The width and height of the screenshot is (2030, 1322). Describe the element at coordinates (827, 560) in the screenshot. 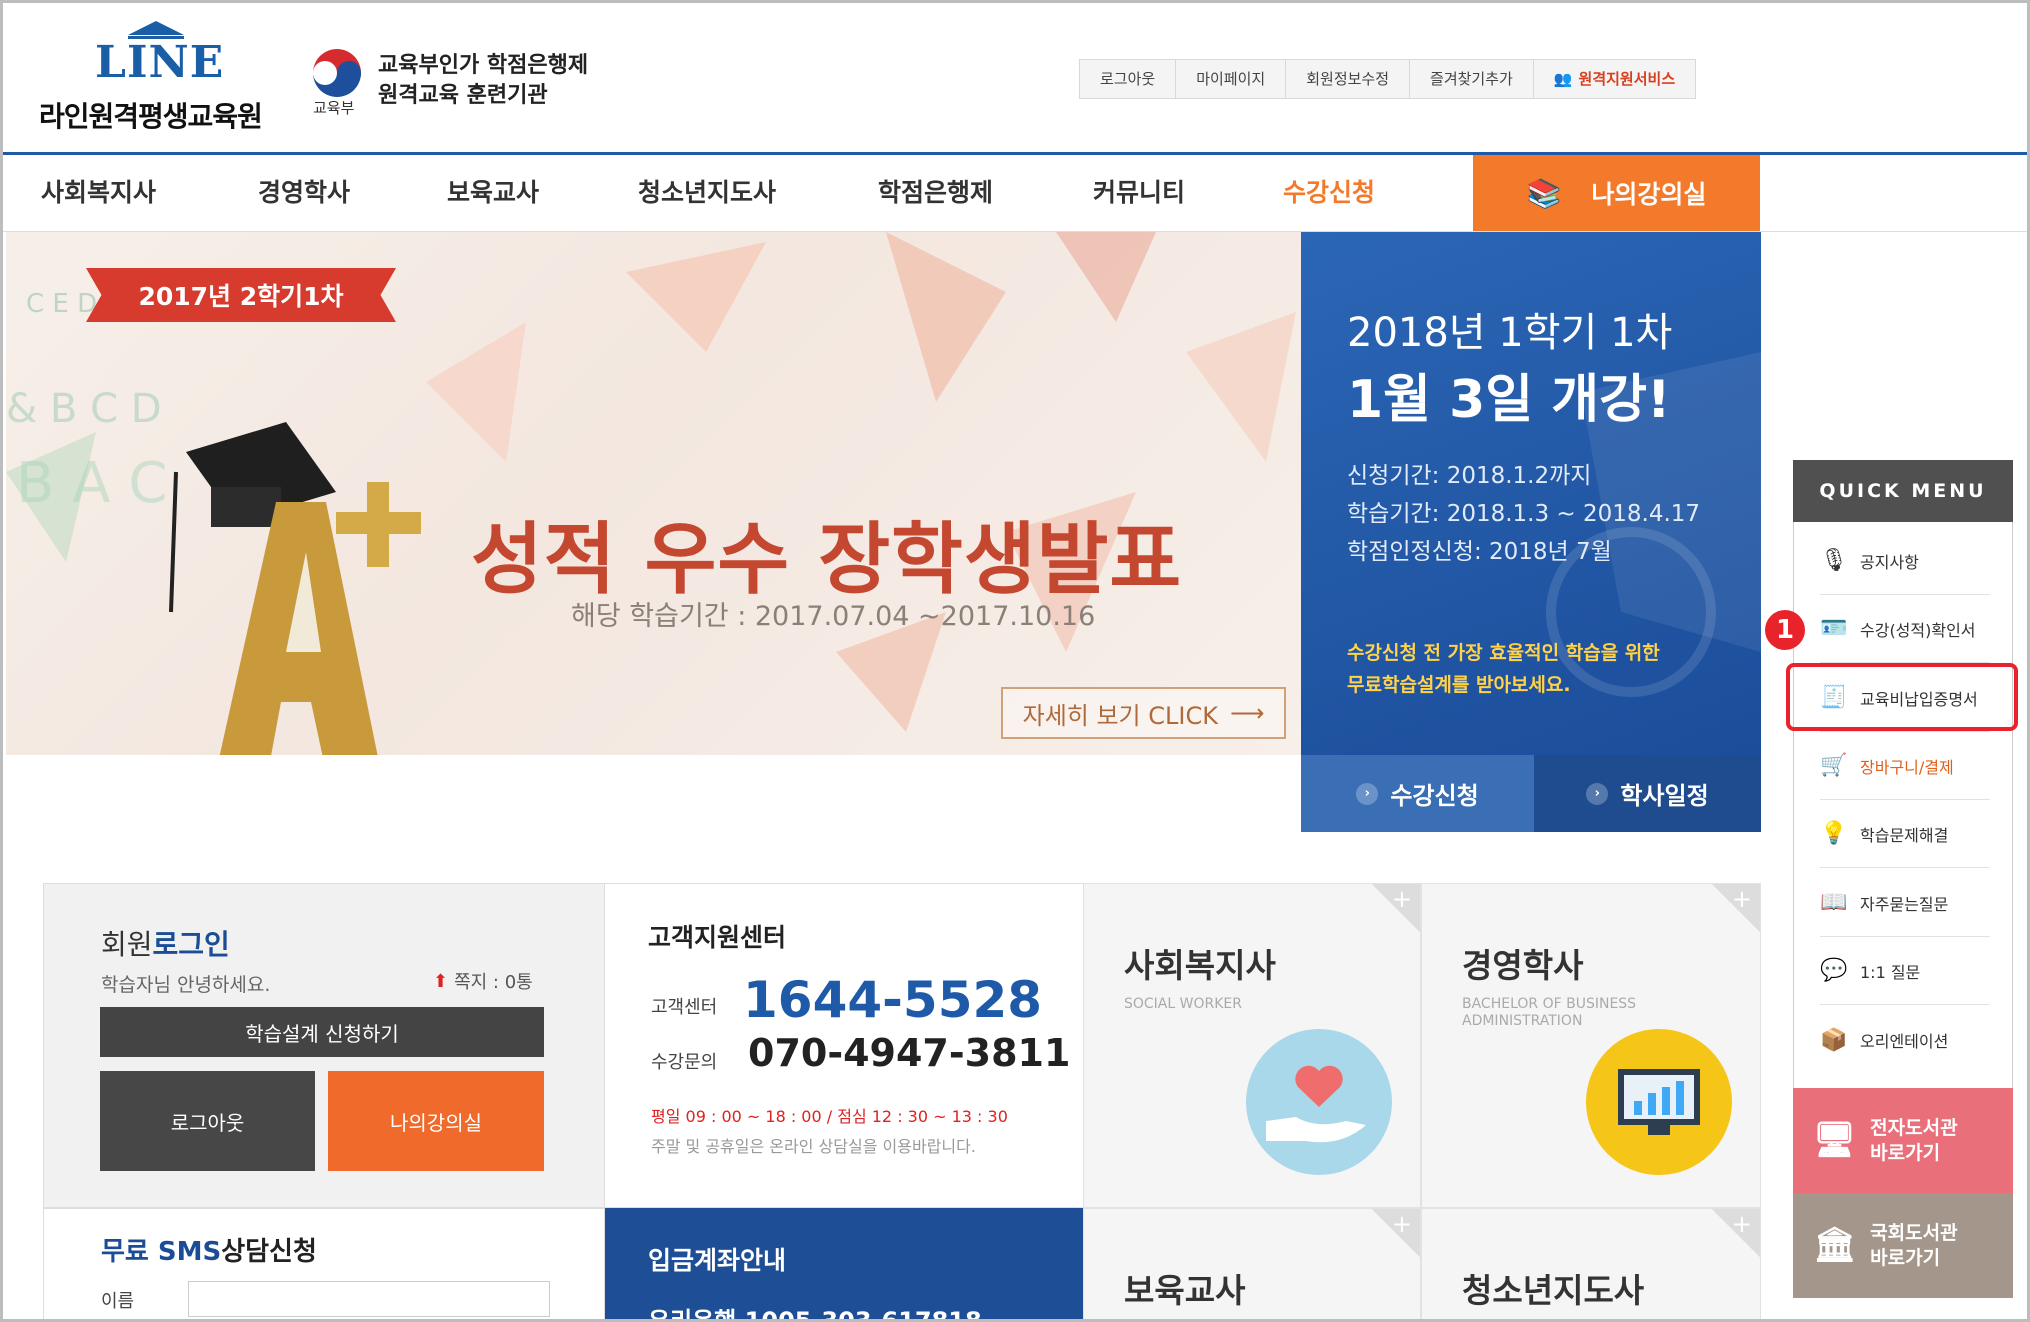

I see `banner-title: 성적 우수 장학생발표` at that location.